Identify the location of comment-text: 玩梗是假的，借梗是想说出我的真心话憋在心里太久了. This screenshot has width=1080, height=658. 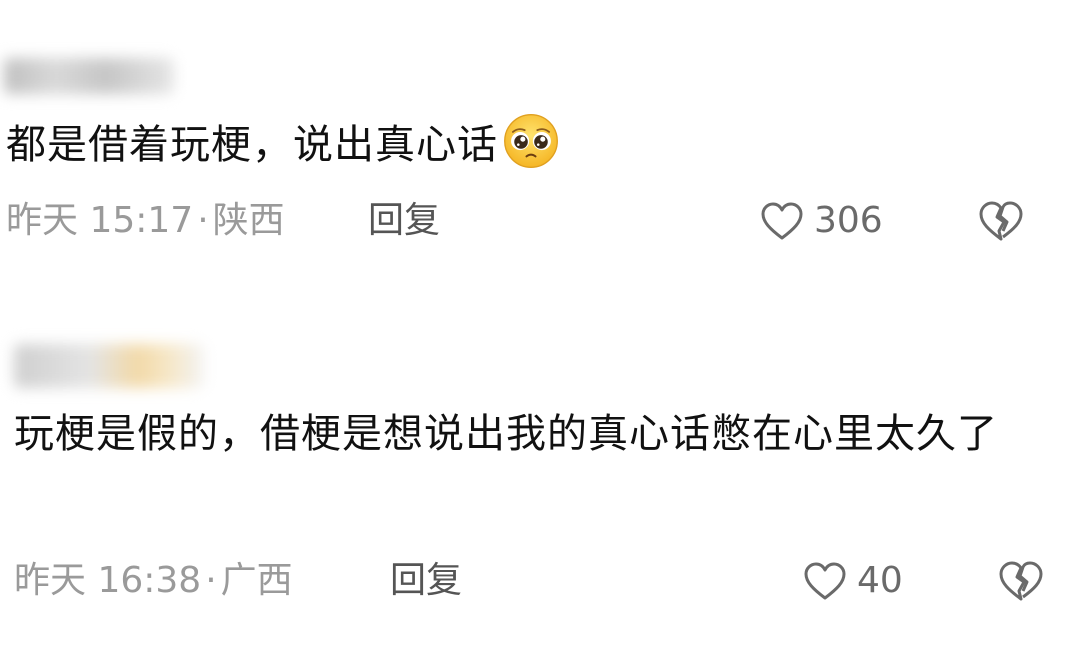
(506, 434).